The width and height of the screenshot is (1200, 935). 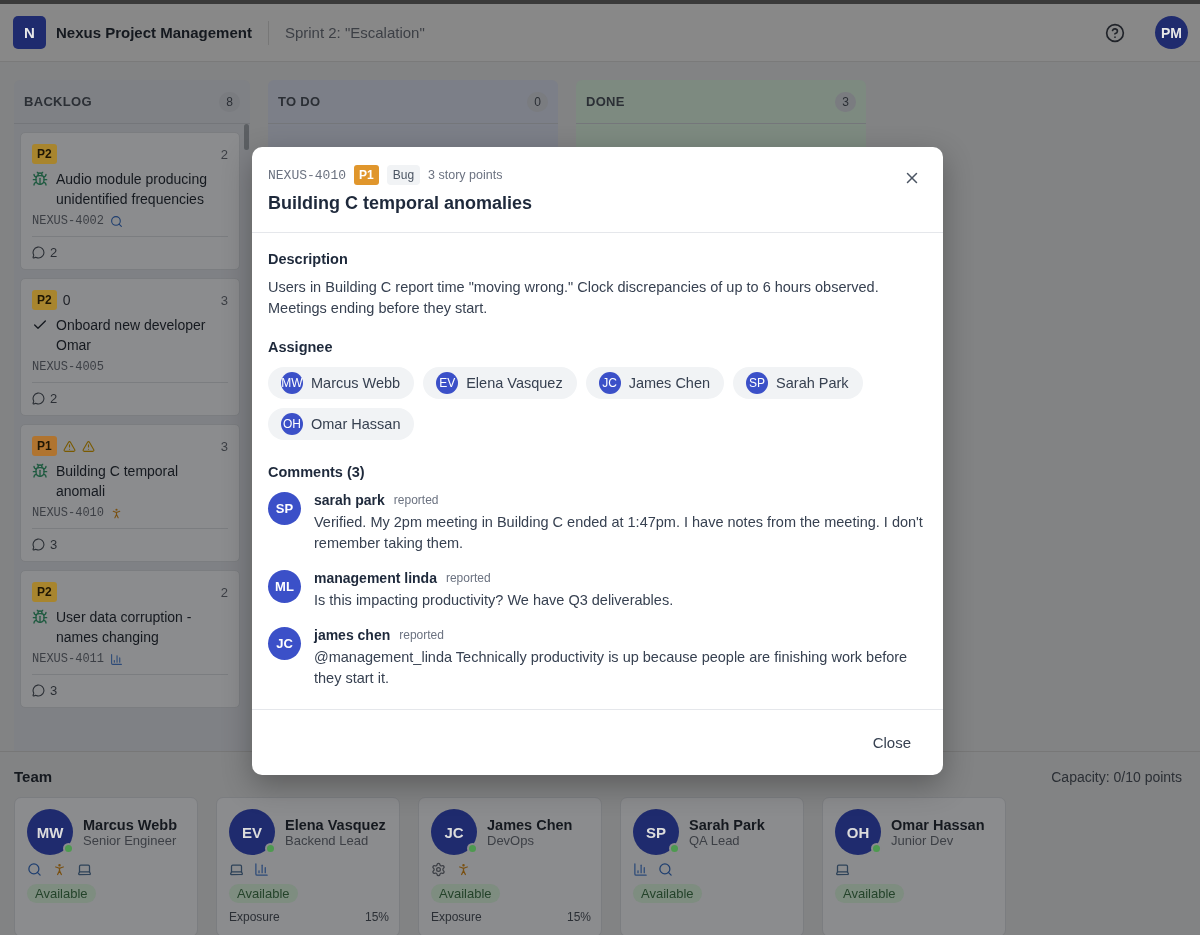 I want to click on commenter-avatar: SP, so click(x=284, y=508).